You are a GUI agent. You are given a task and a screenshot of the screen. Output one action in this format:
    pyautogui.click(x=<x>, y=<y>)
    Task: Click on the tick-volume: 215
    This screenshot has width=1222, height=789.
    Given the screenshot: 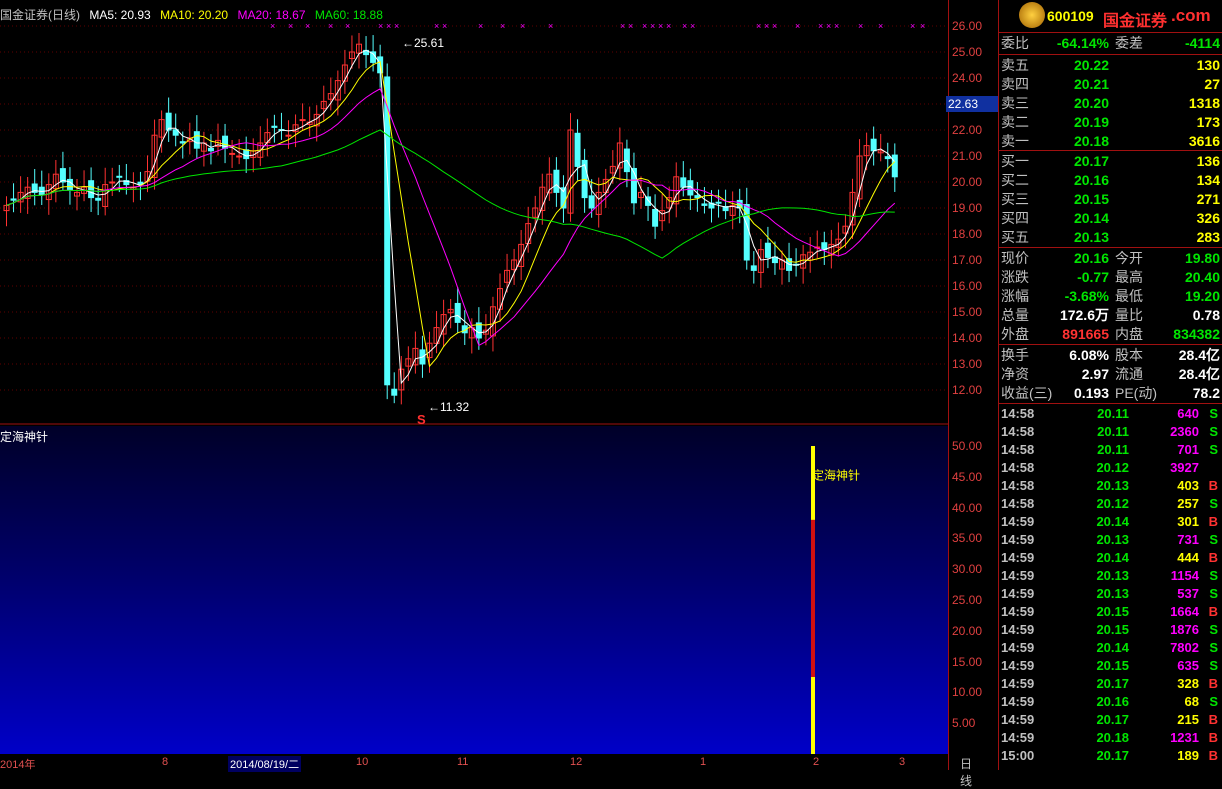 What is the action you would take?
    pyautogui.click(x=1188, y=719)
    